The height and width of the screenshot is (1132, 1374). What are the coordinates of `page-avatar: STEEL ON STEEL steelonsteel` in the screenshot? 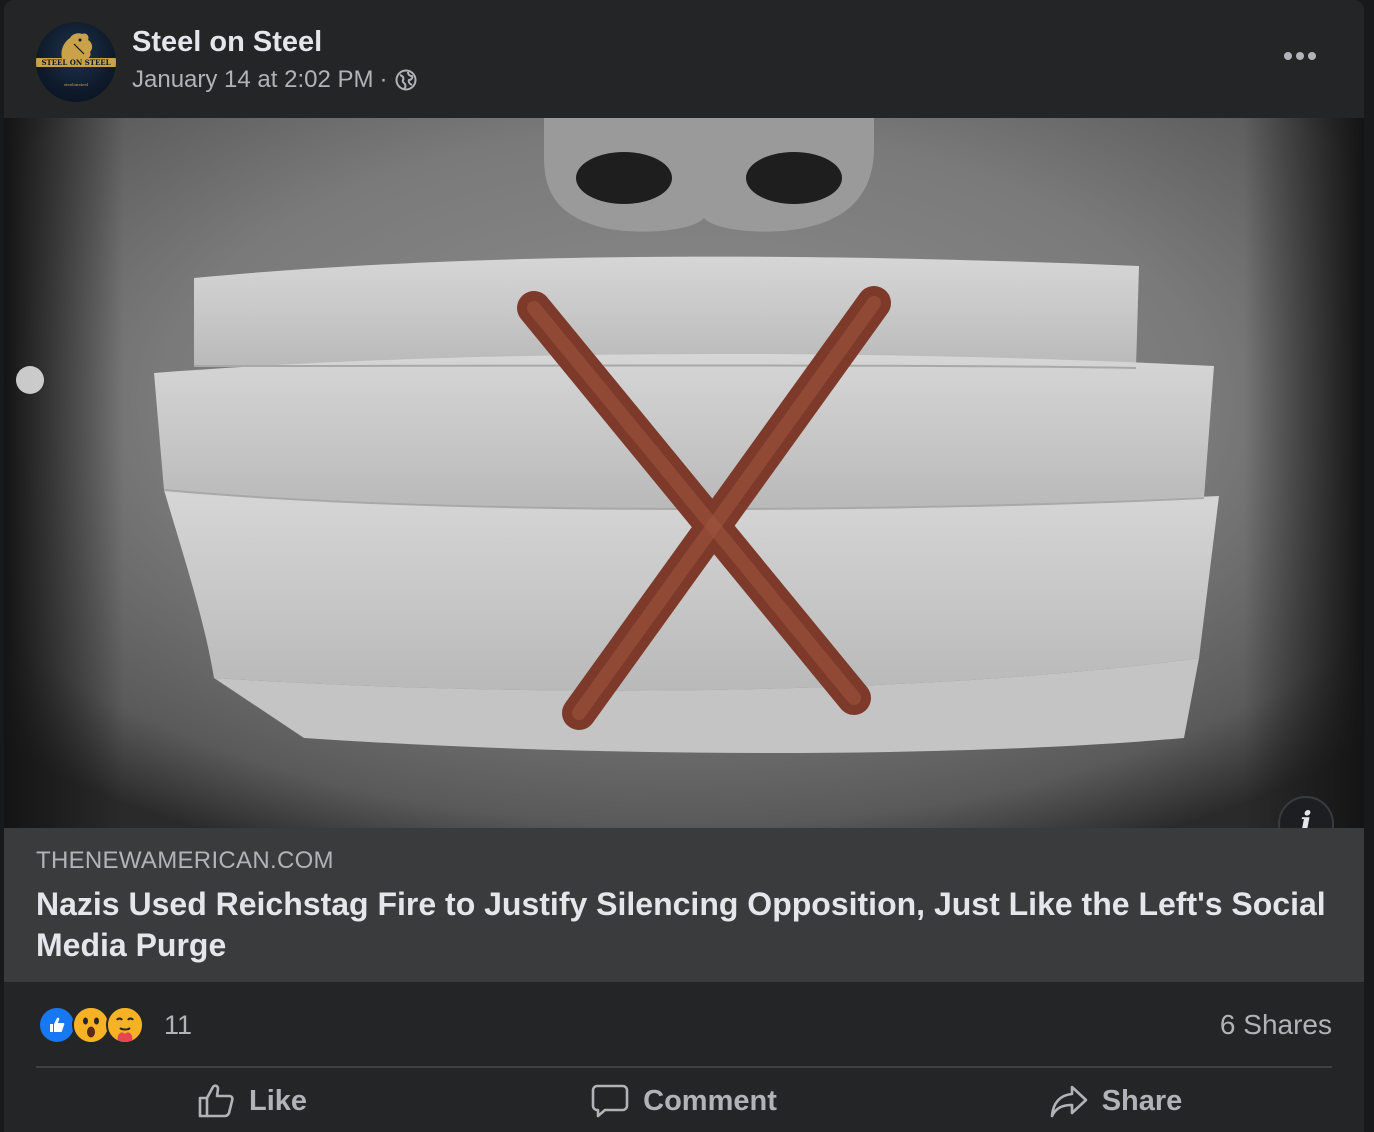 It's located at (76, 62).